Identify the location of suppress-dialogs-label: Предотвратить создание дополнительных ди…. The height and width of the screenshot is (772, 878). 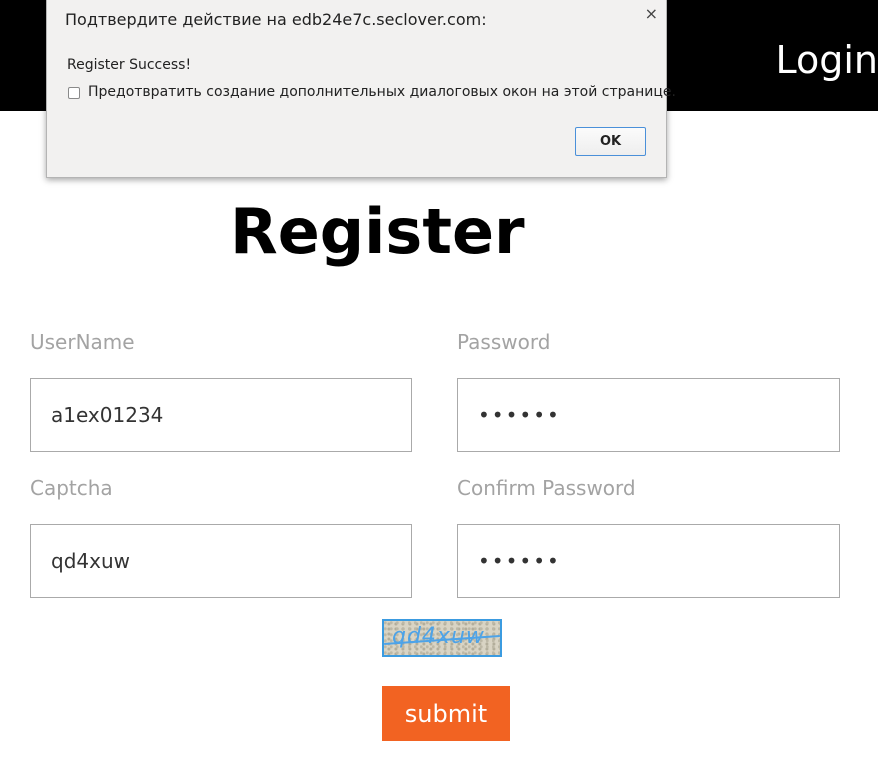
(382, 92).